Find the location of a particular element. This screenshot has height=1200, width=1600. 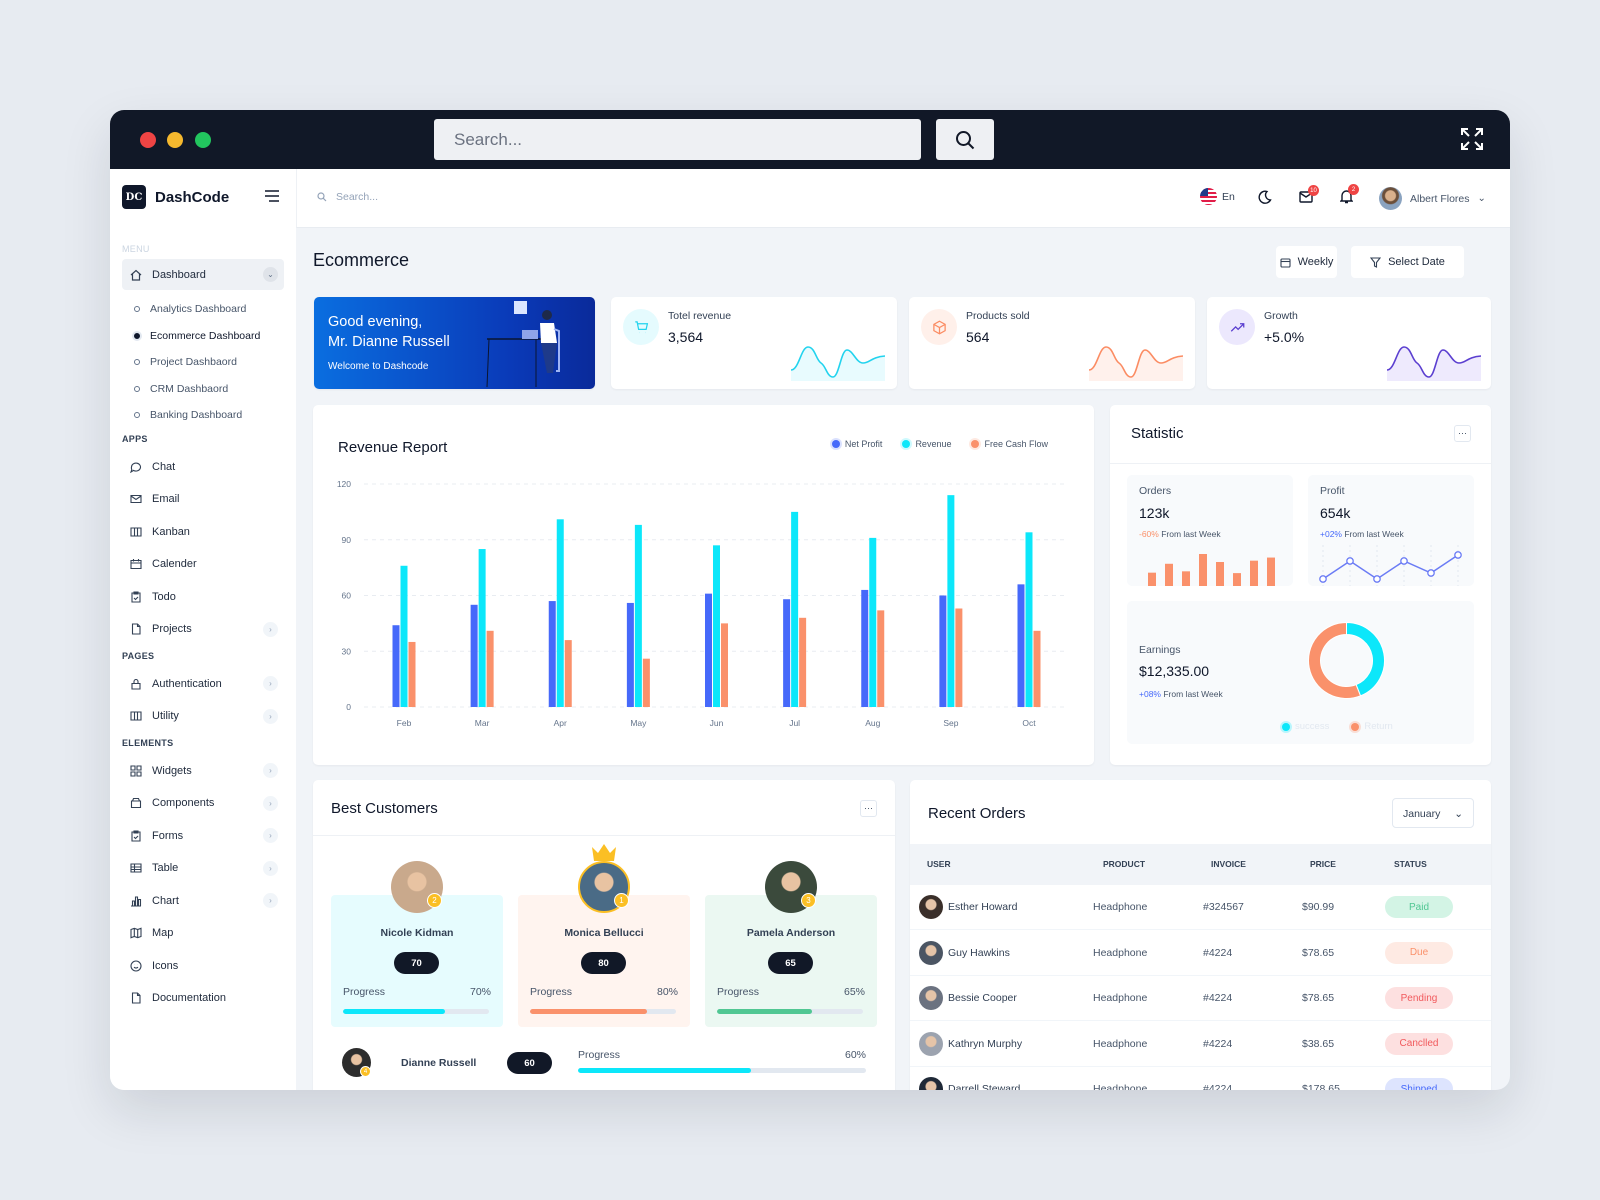

bar-free-cash-flow-jun is located at coordinates (724, 665).